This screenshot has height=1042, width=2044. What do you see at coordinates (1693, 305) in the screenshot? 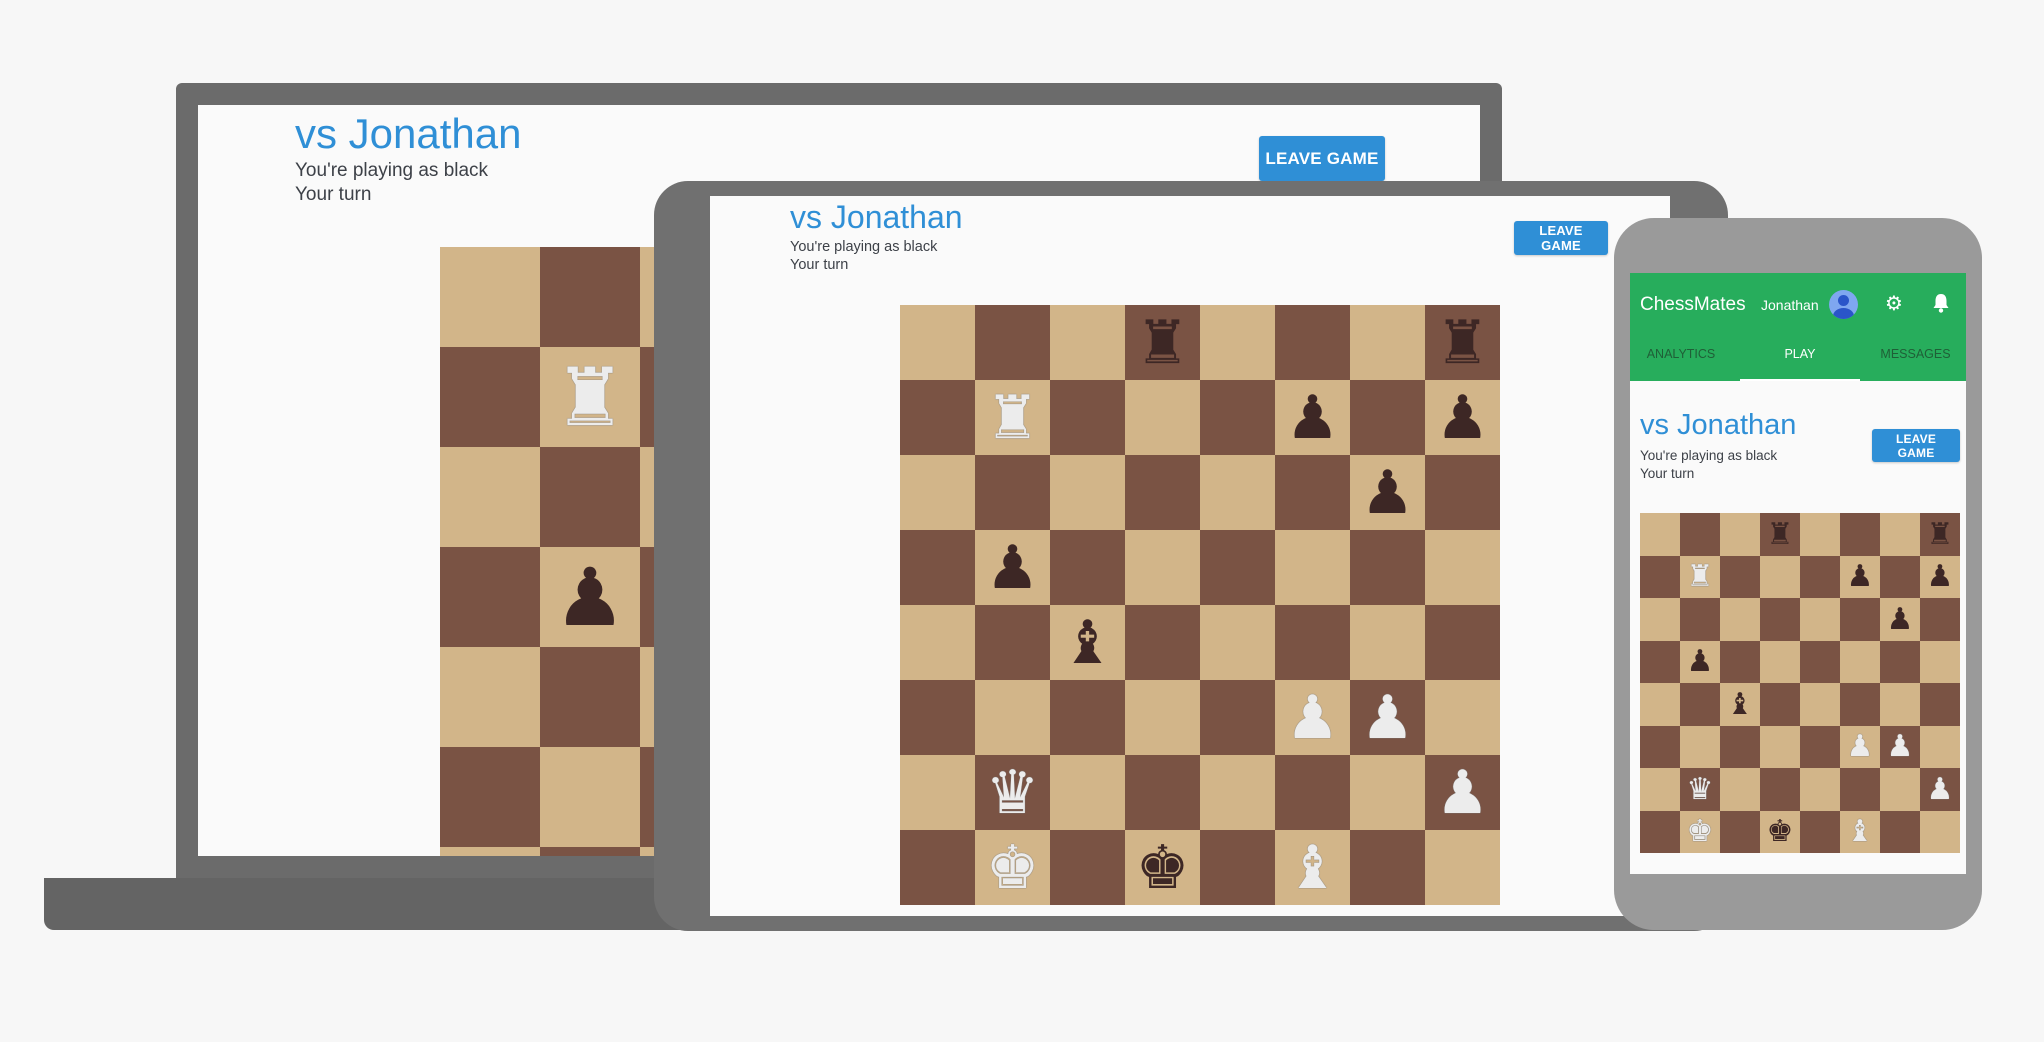
I see `app-brand: ChessMates` at bounding box center [1693, 305].